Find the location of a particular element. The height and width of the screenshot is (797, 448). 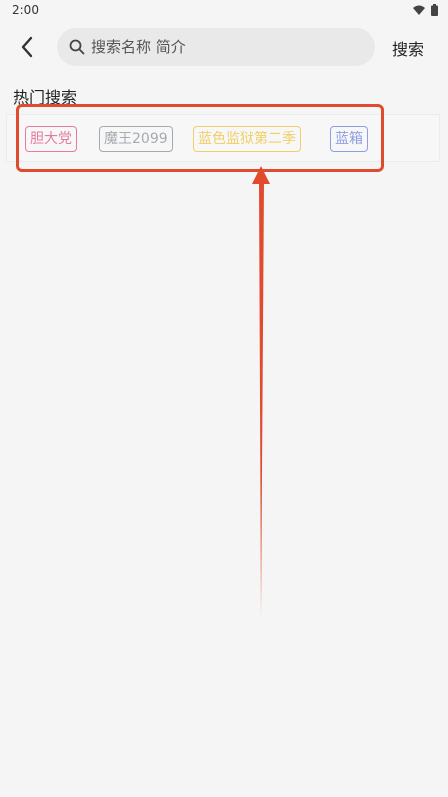

annotation-arrow is located at coordinates (261, 391).